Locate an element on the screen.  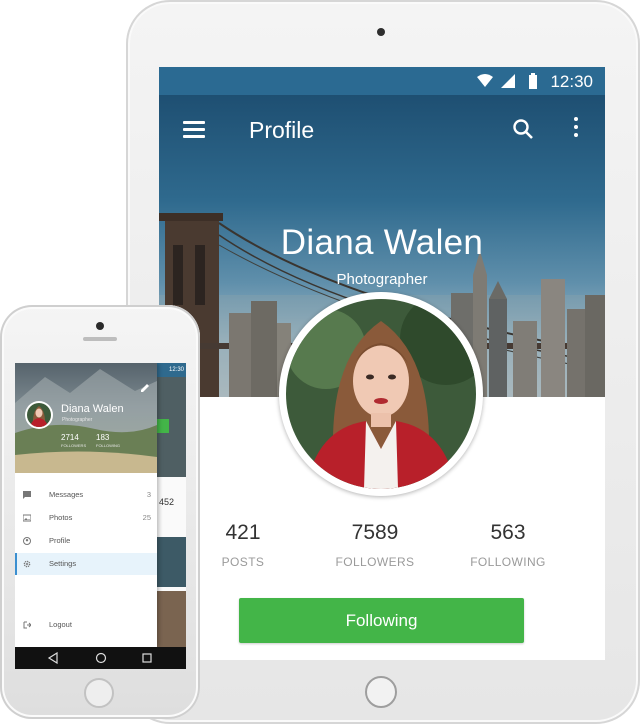
profile-role: Photographer is located at coordinates (382, 279).